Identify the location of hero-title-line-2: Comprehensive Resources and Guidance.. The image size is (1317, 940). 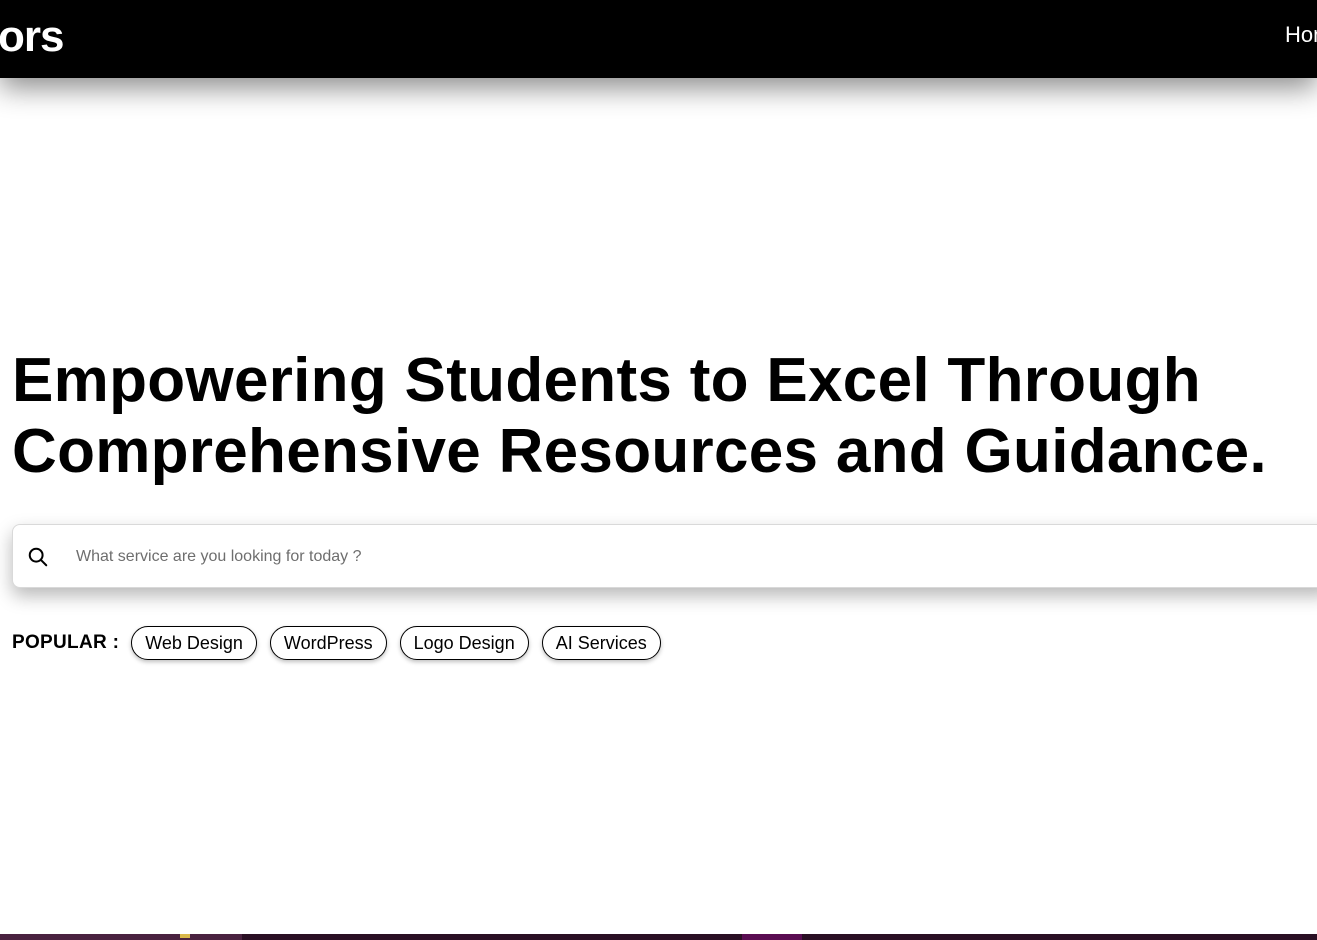
(639, 451).